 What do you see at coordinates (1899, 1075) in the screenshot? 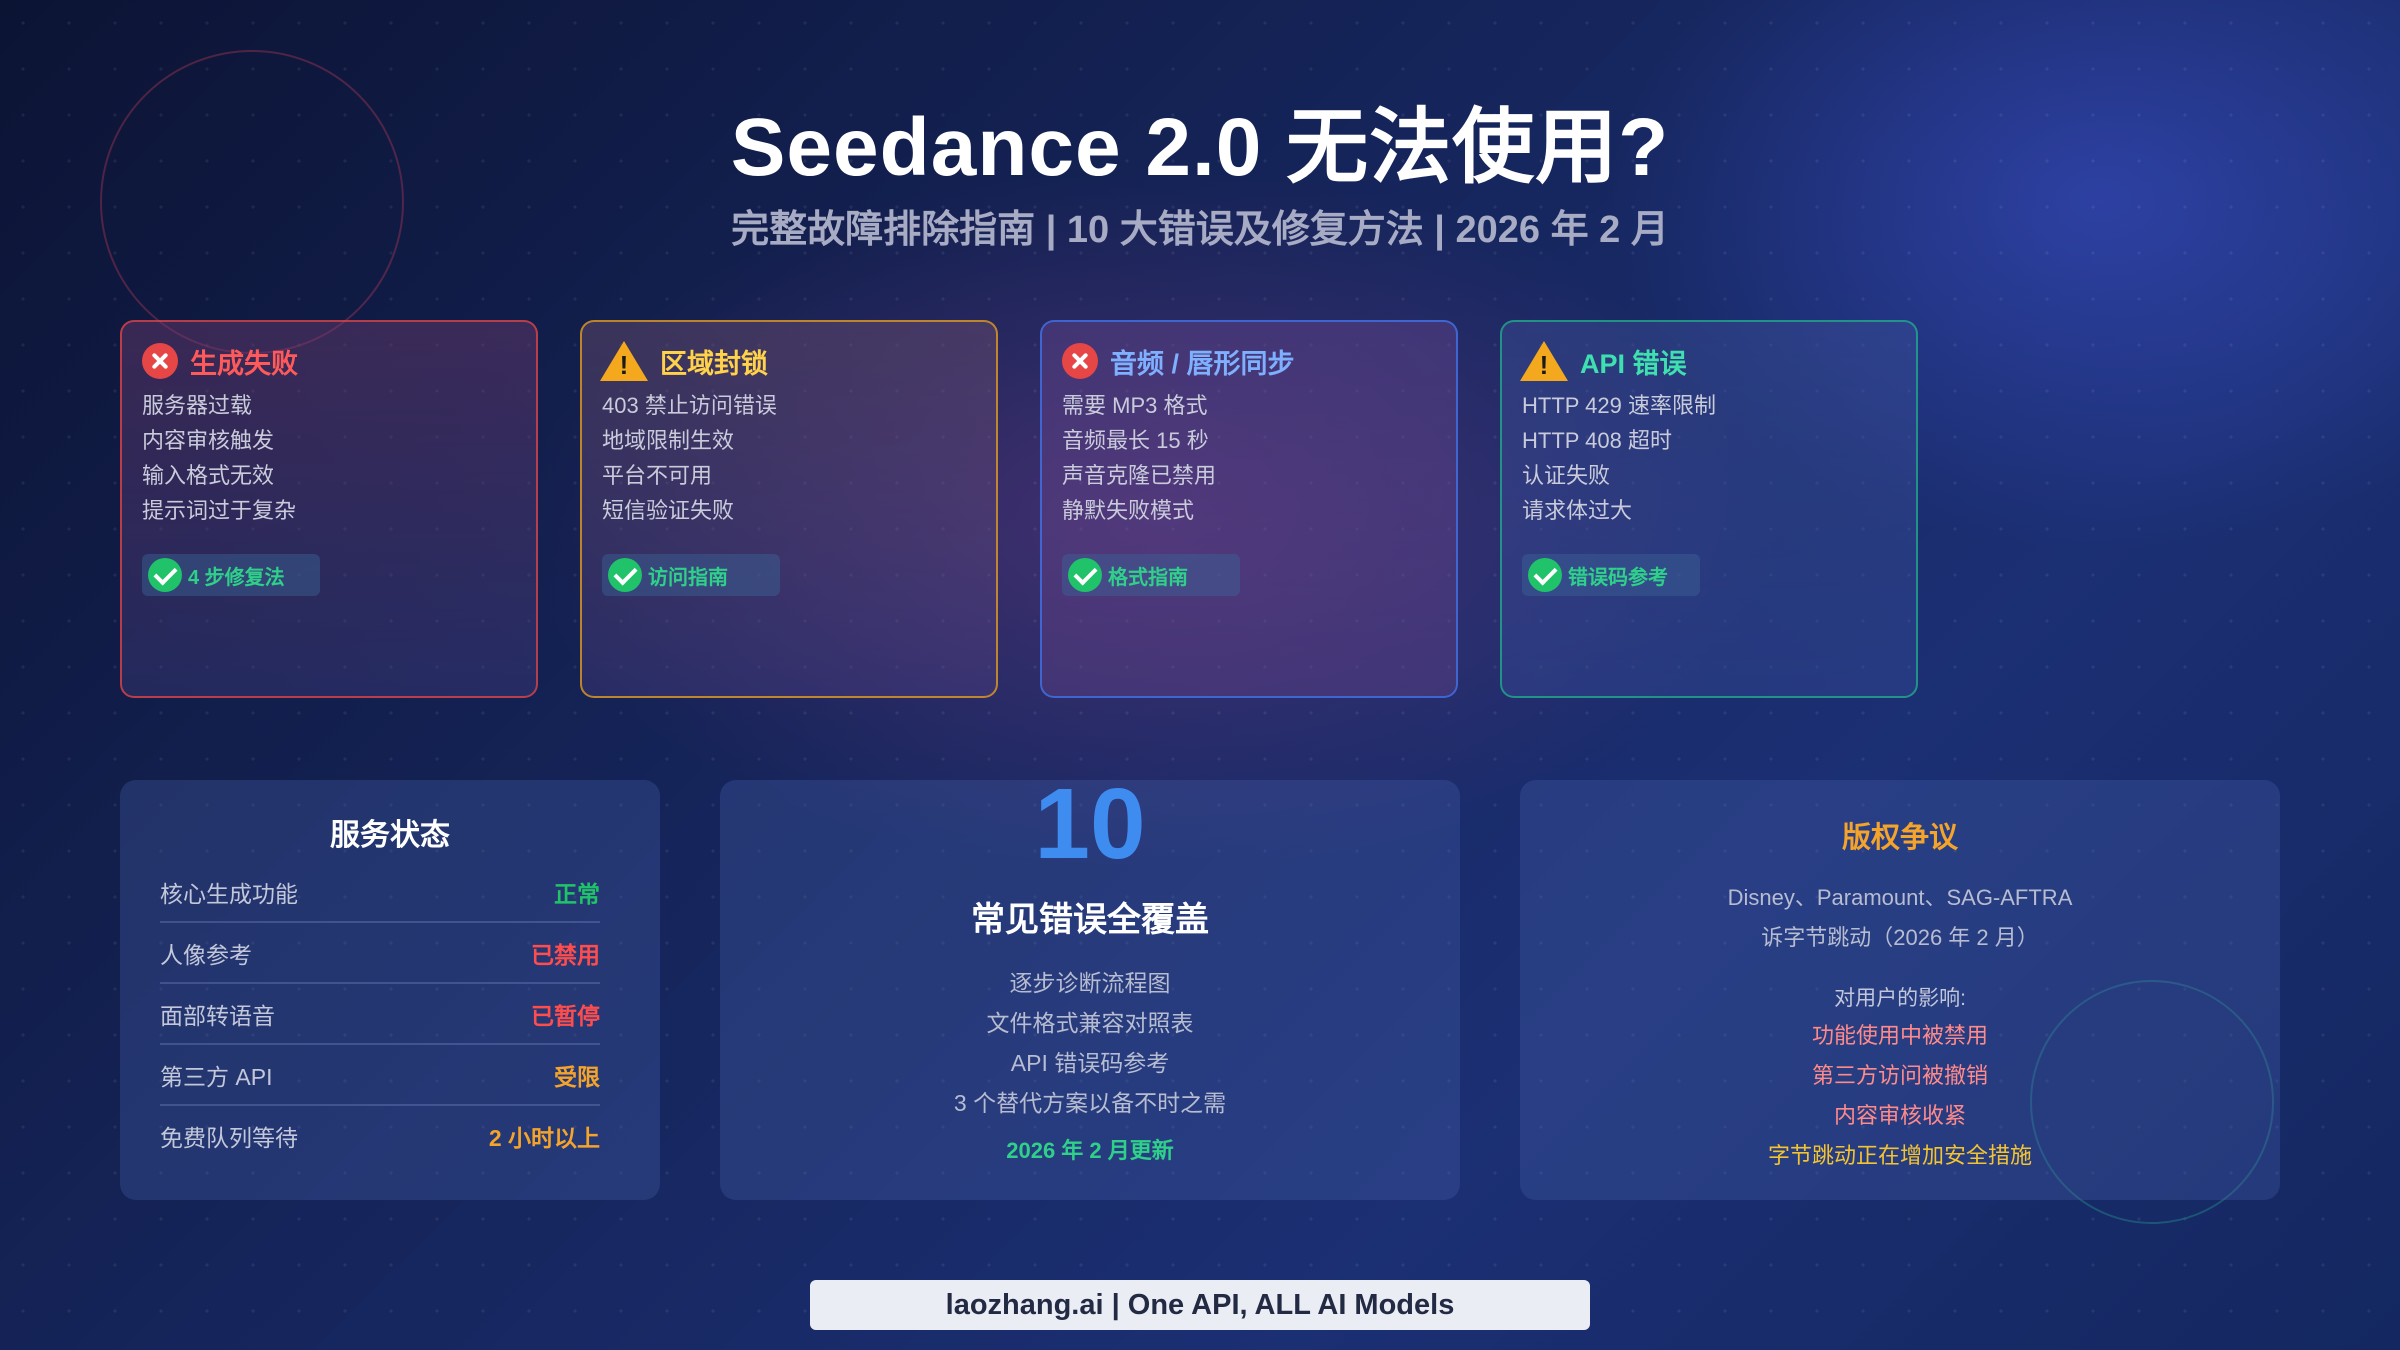
I see `impact-item: 第三方访问被撤销` at bounding box center [1899, 1075].